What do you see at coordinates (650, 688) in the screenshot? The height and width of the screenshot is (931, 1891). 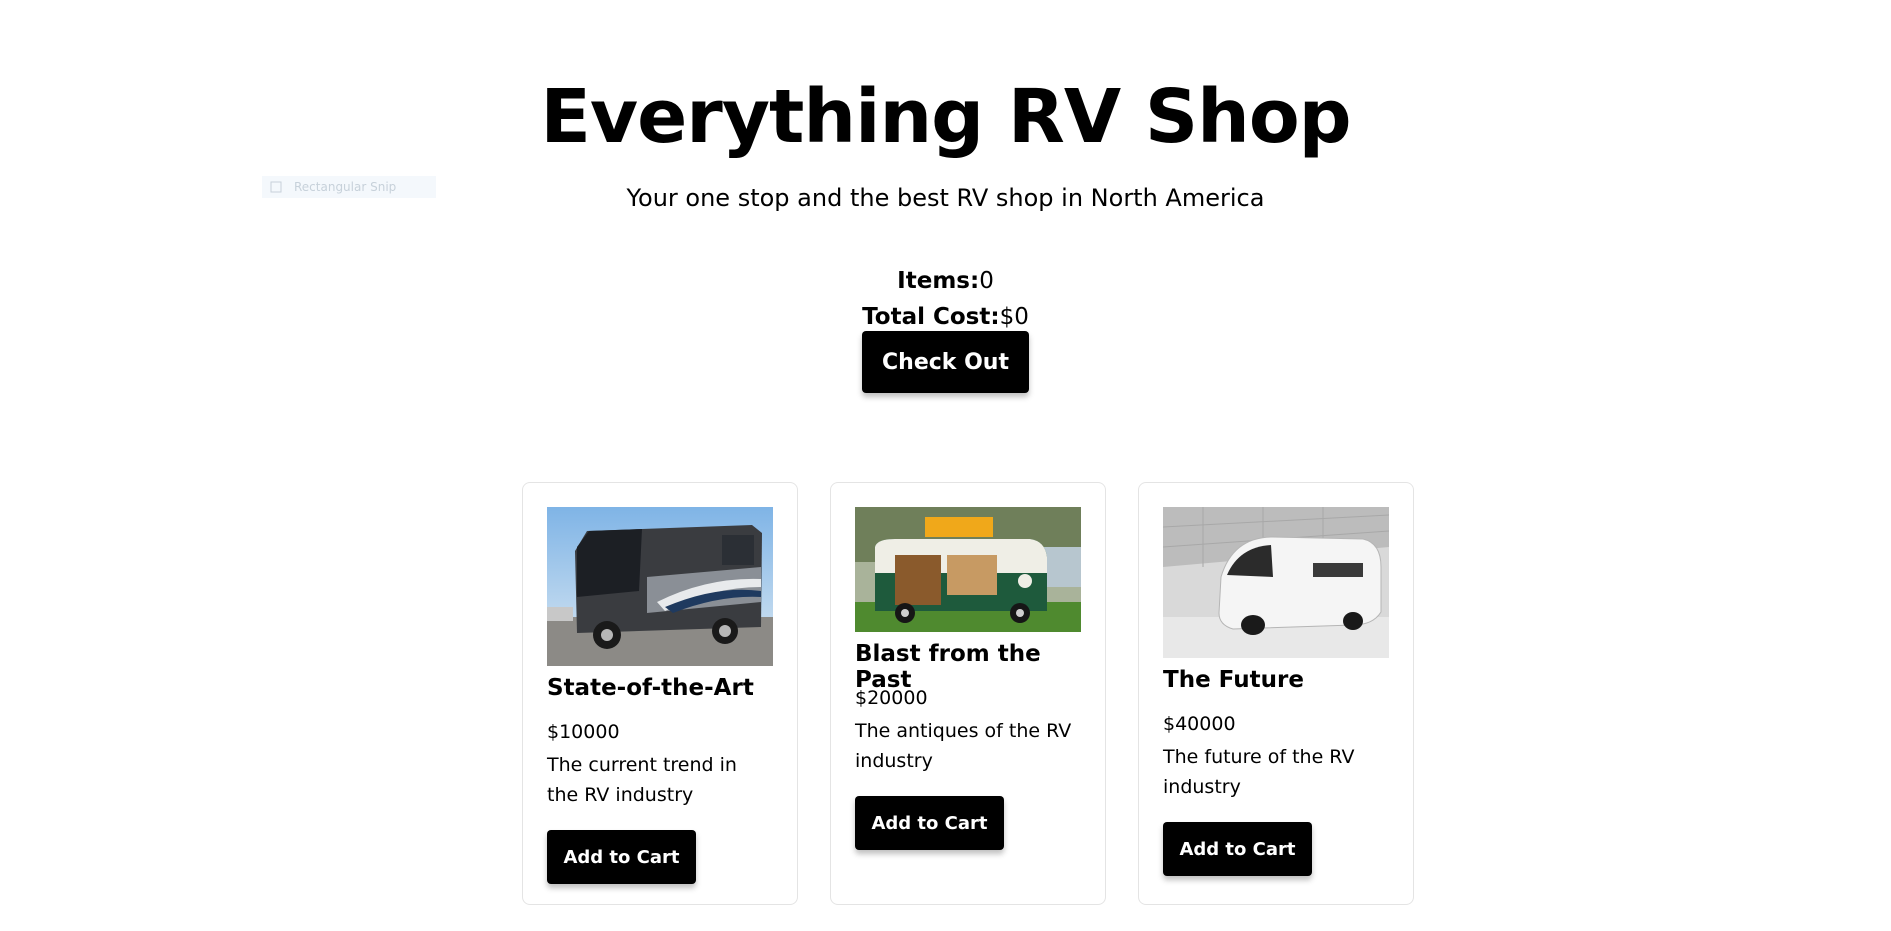 I see `product-name: State-of-the-Art` at bounding box center [650, 688].